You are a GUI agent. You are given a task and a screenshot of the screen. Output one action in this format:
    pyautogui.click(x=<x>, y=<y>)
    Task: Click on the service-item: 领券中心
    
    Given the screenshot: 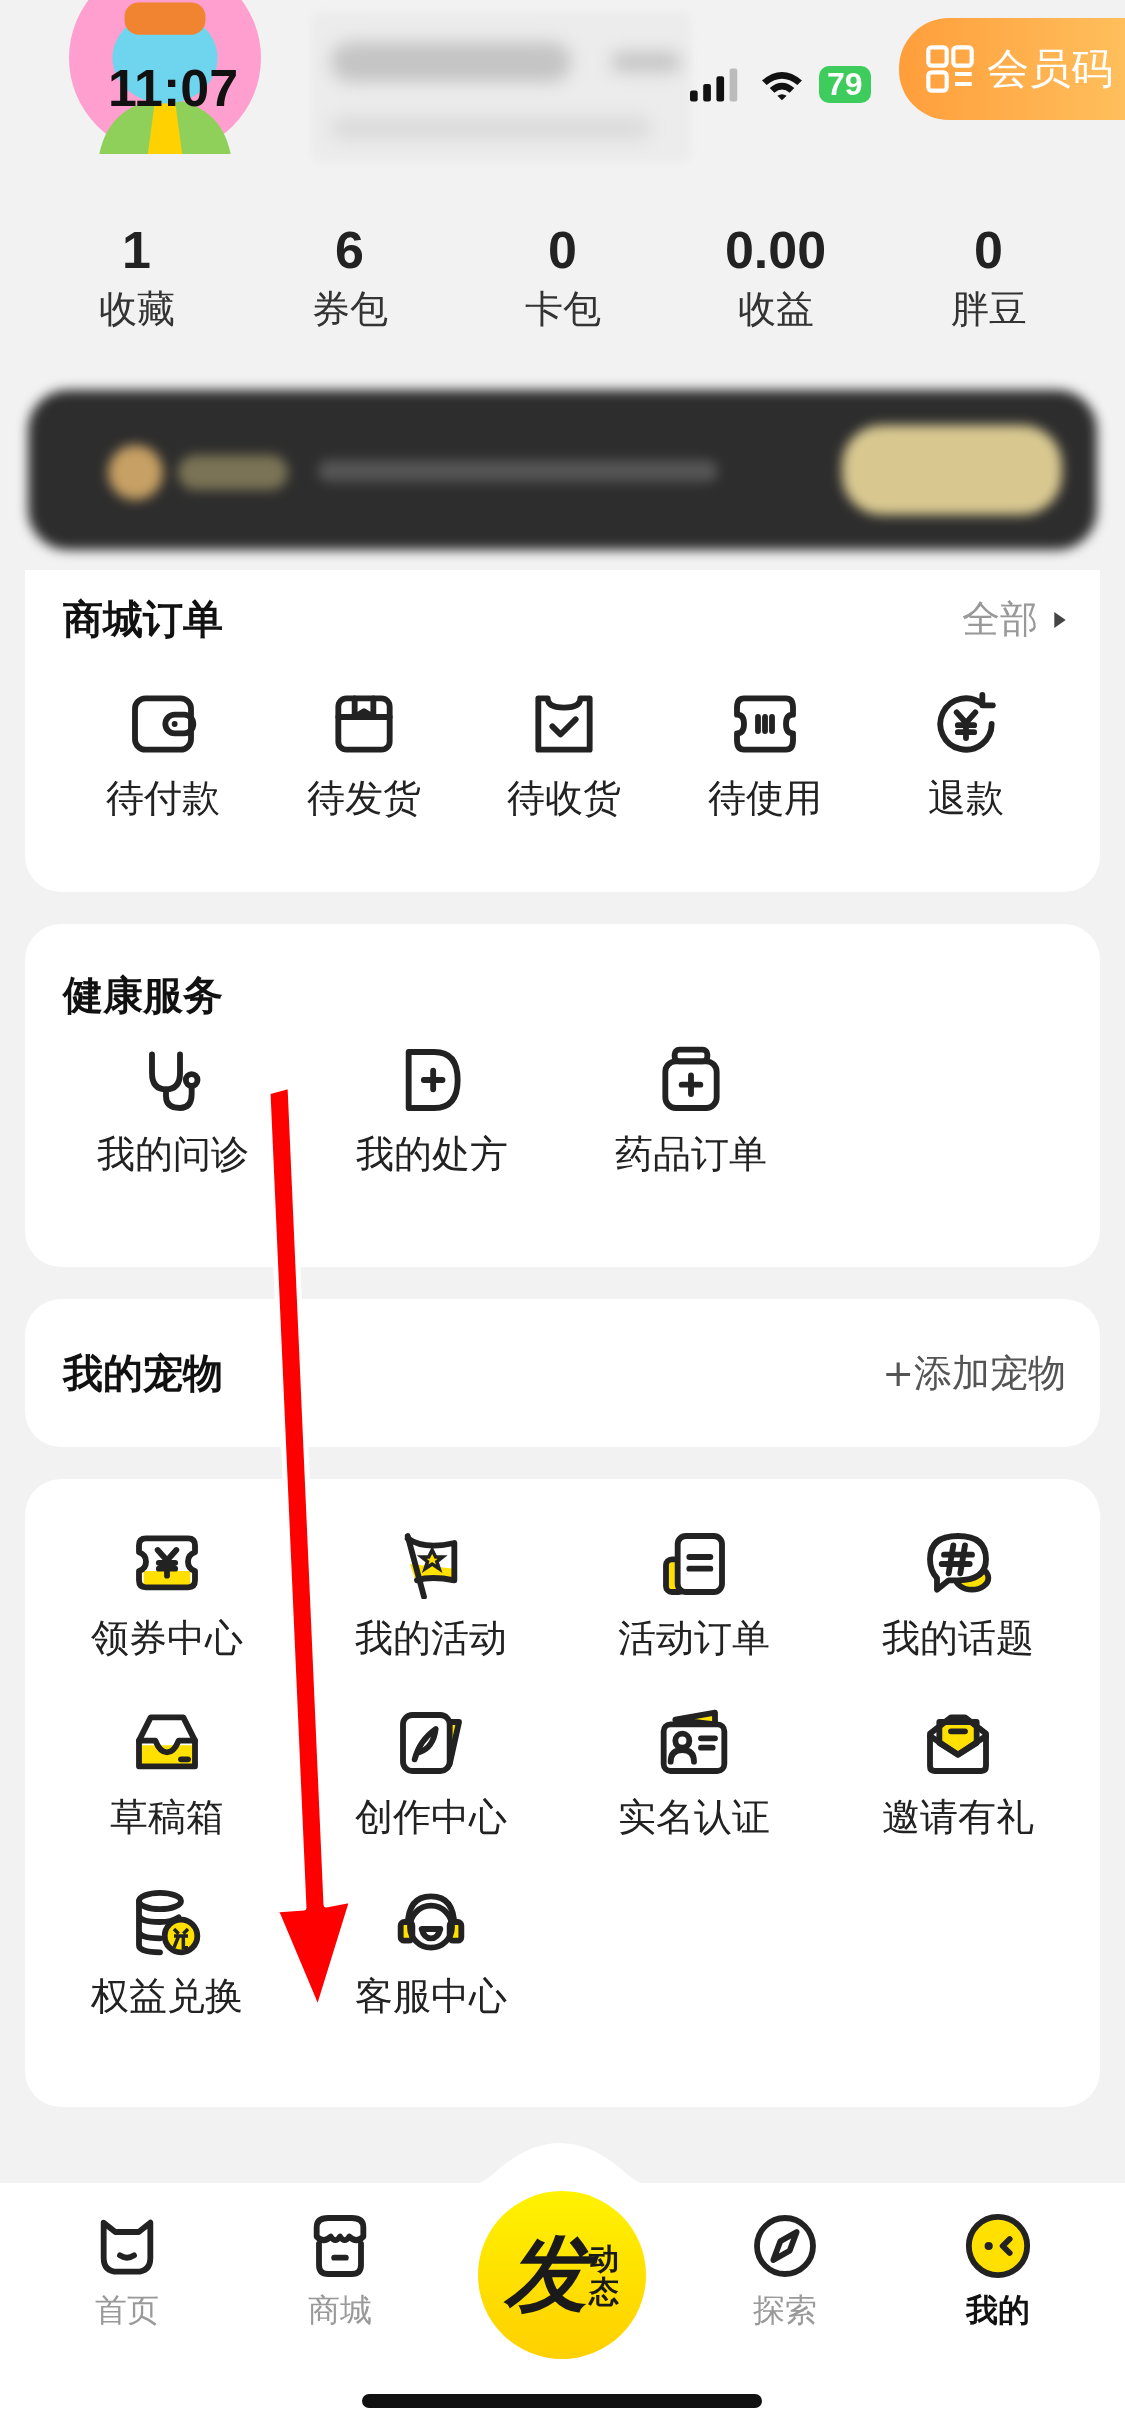 What is the action you would take?
    pyautogui.click(x=166, y=1596)
    